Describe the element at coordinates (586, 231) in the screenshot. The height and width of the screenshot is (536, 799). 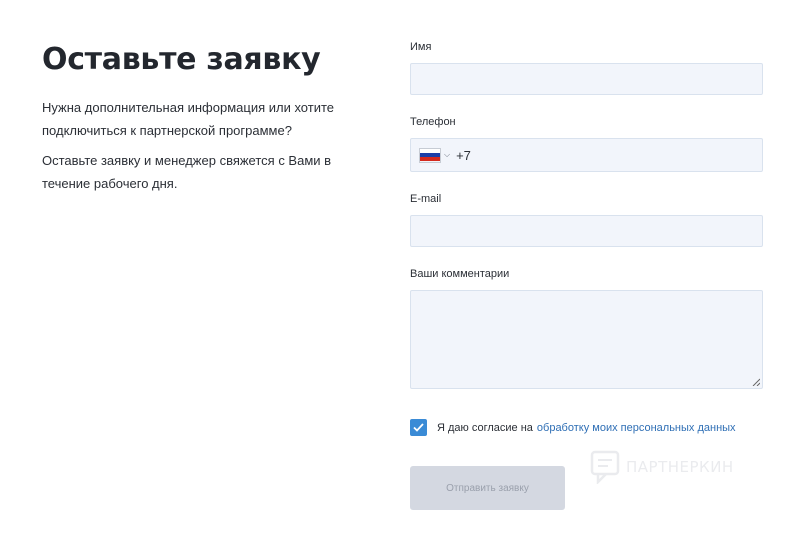
I see `email-field` at that location.